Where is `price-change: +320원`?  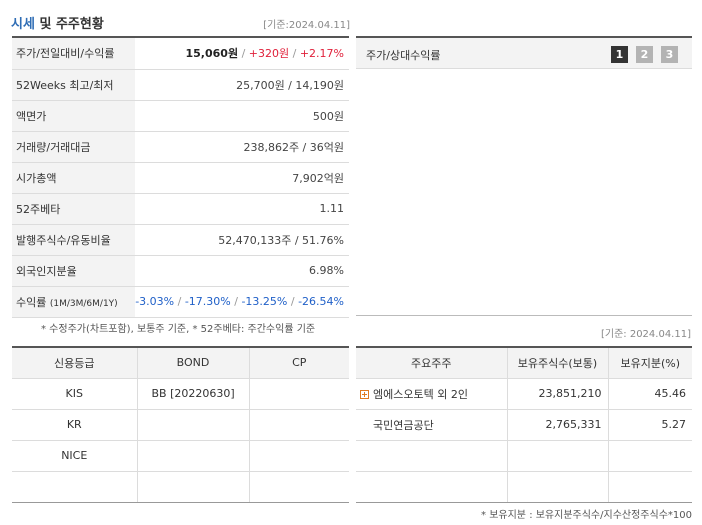
price-change: +320원 is located at coordinates (269, 54).